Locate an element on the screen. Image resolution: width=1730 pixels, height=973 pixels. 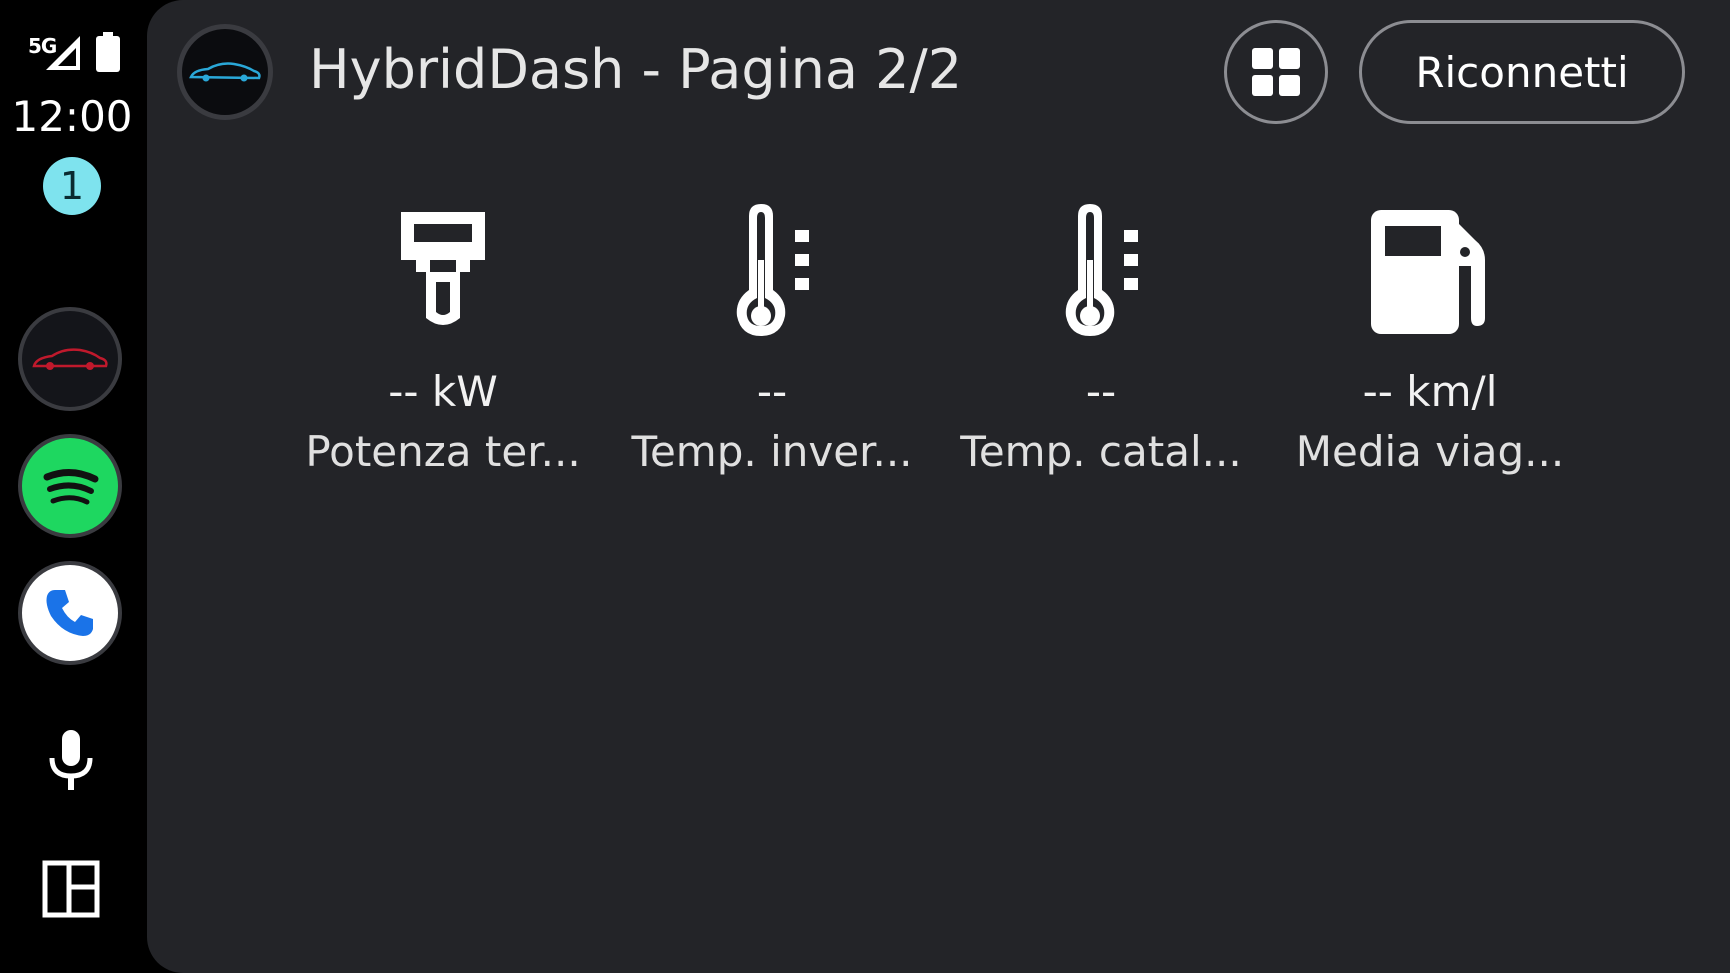
rail-app-car is located at coordinates (70, 359).